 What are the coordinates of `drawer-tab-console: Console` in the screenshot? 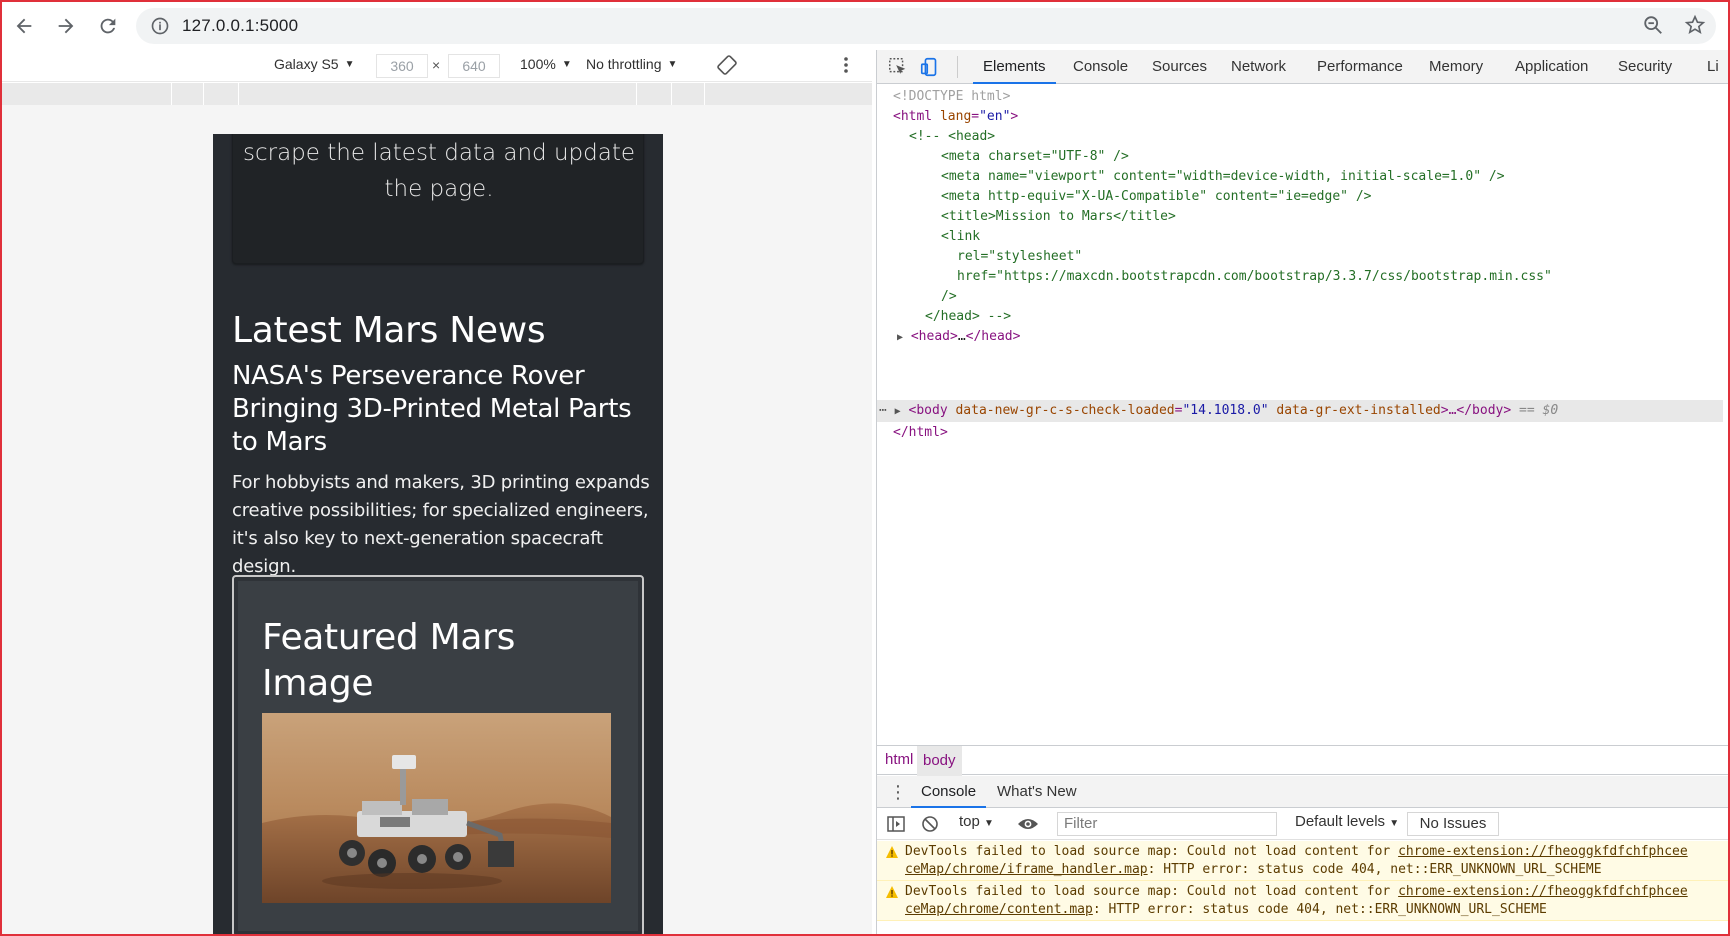 It's located at (949, 792).